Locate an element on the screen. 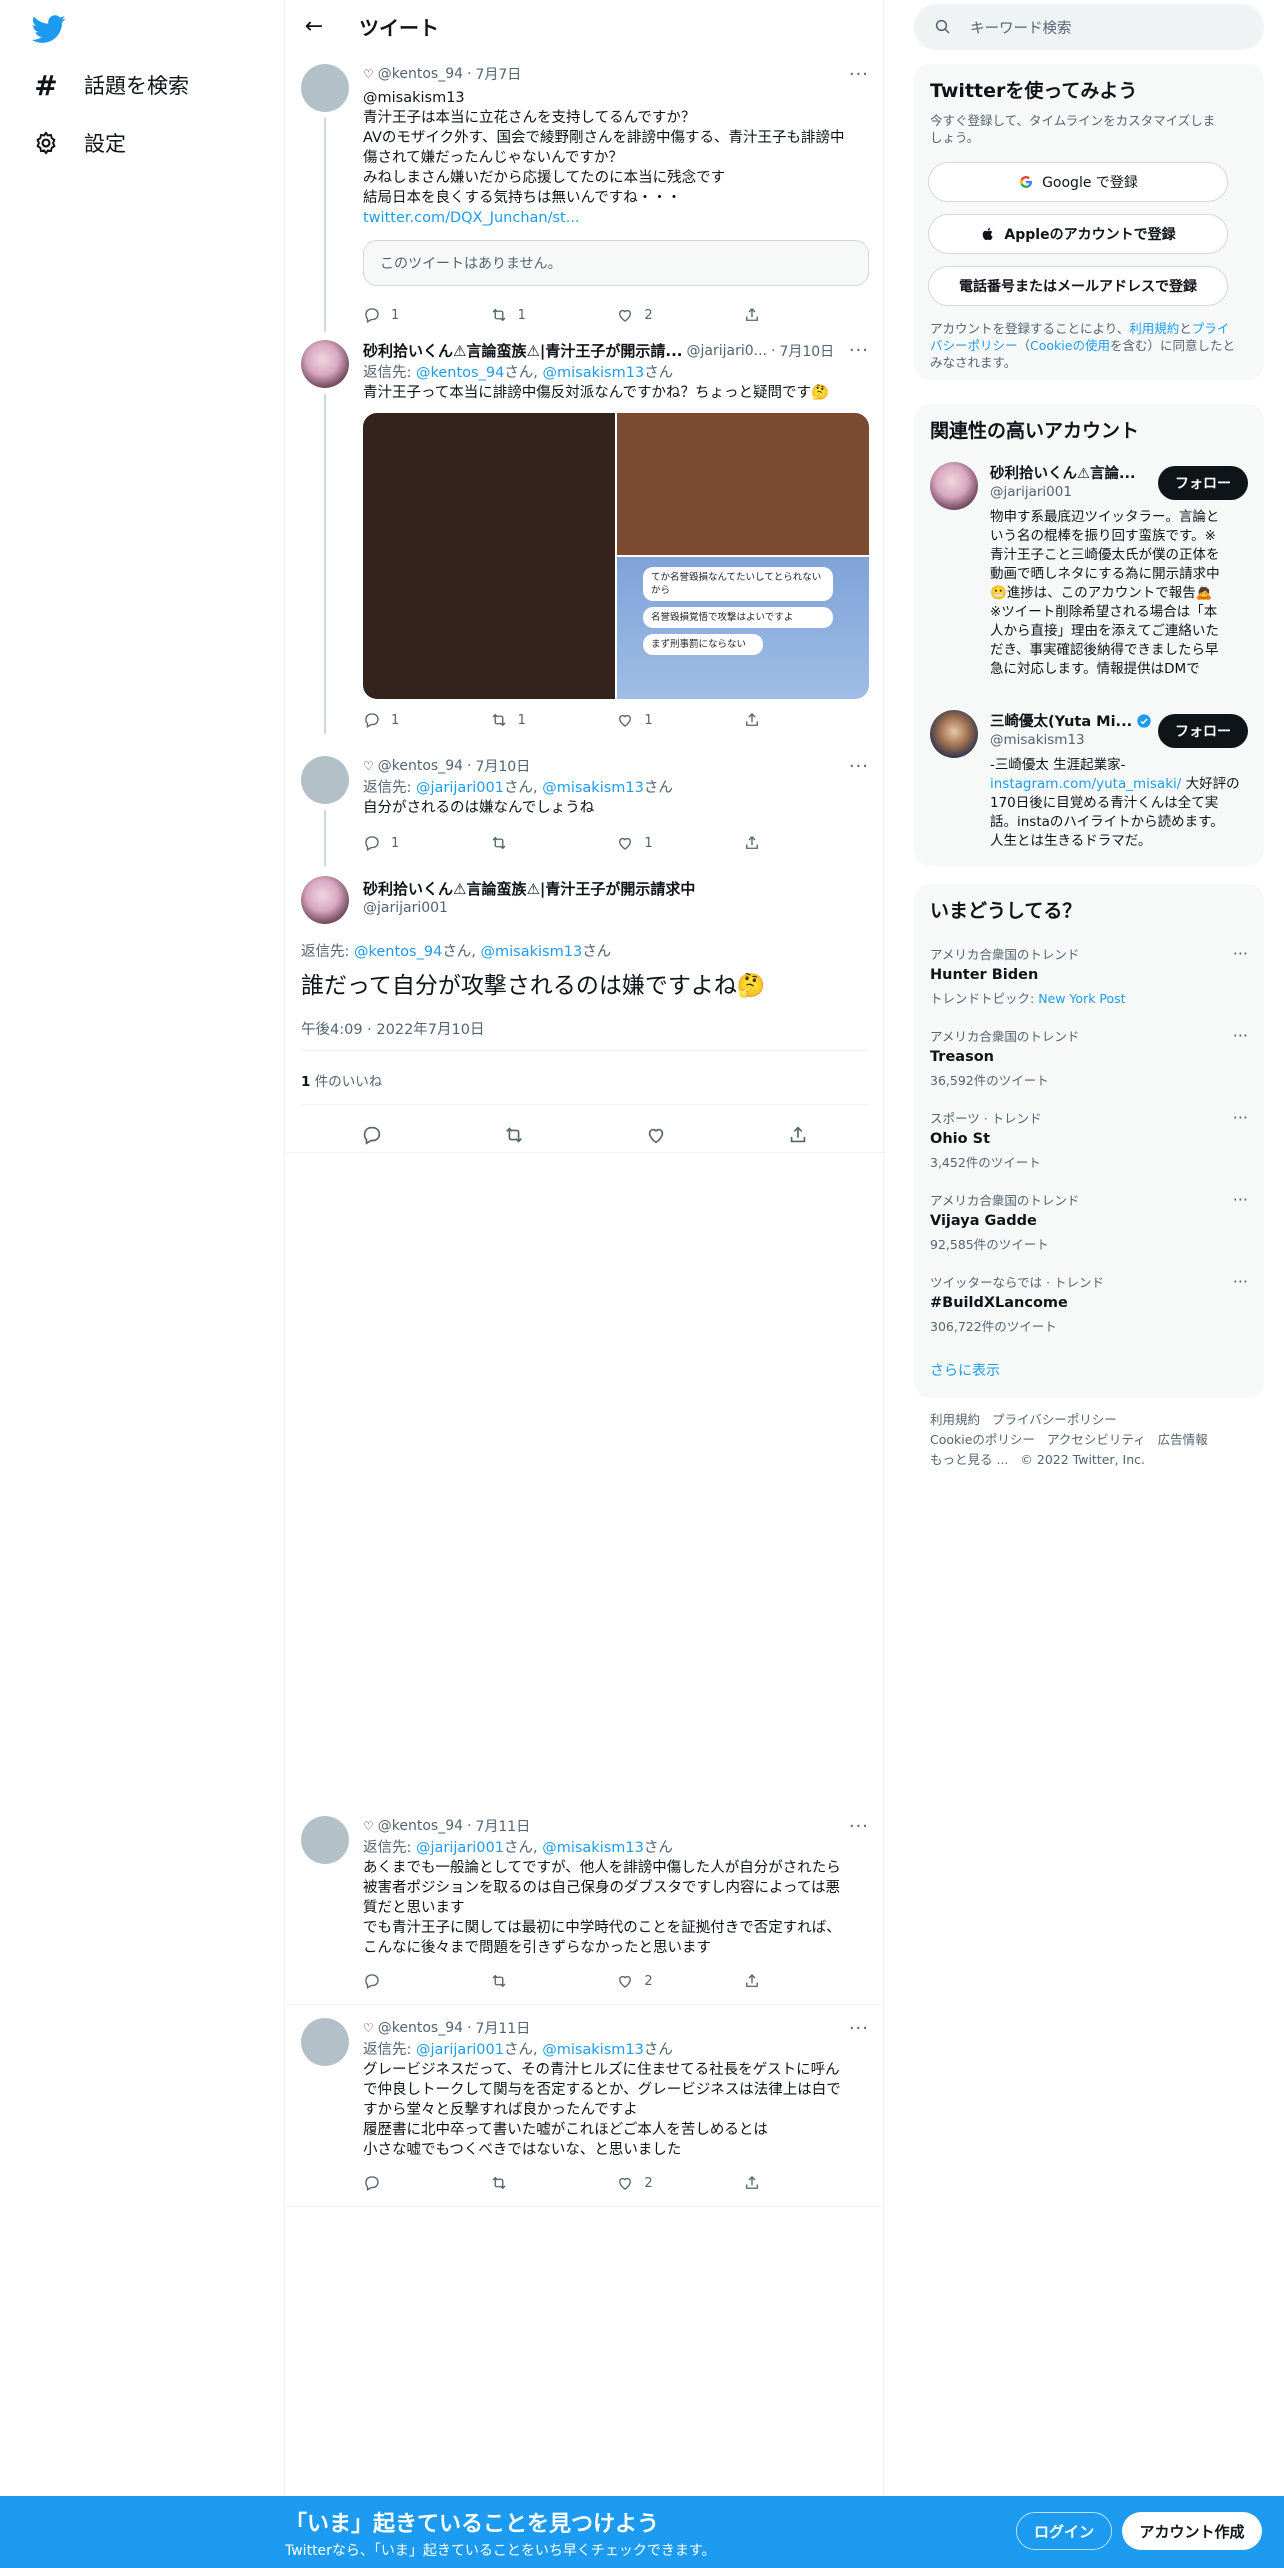 The height and width of the screenshot is (2568, 1284). reply-button is located at coordinates (393, 2183).